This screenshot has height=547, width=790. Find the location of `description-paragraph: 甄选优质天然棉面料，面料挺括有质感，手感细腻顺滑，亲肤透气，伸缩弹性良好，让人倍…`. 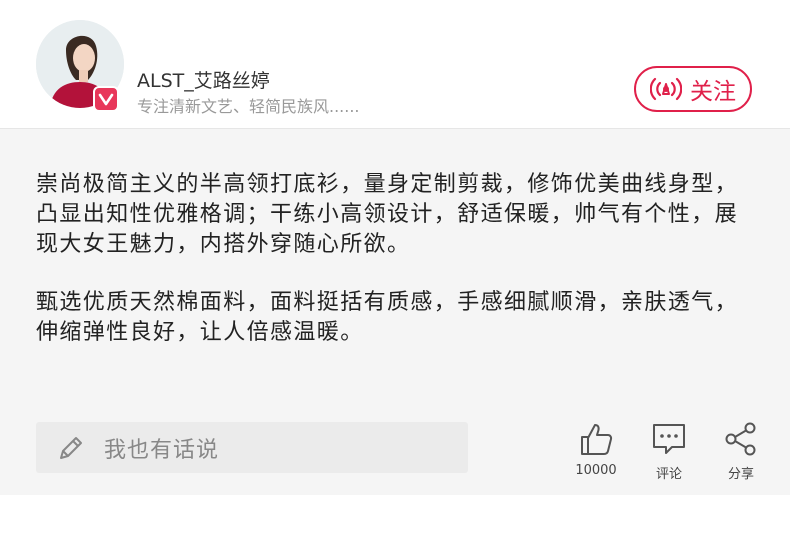

description-paragraph: 甄选优质天然棉面料，面料挺括有质感，手感细腻顺滑，亲肤透气，伸缩弹性良好，让人倍… is located at coordinates (387, 317).